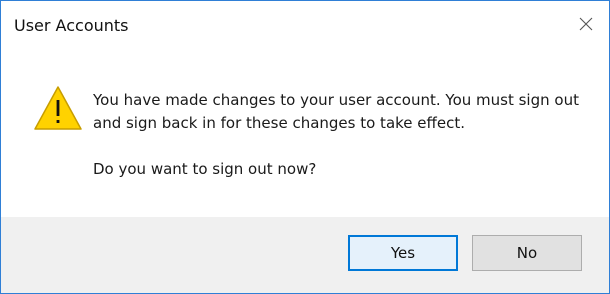 The height and width of the screenshot is (294, 610). What do you see at coordinates (205, 169) in the screenshot?
I see `question-text: Do you want to sign out now?` at bounding box center [205, 169].